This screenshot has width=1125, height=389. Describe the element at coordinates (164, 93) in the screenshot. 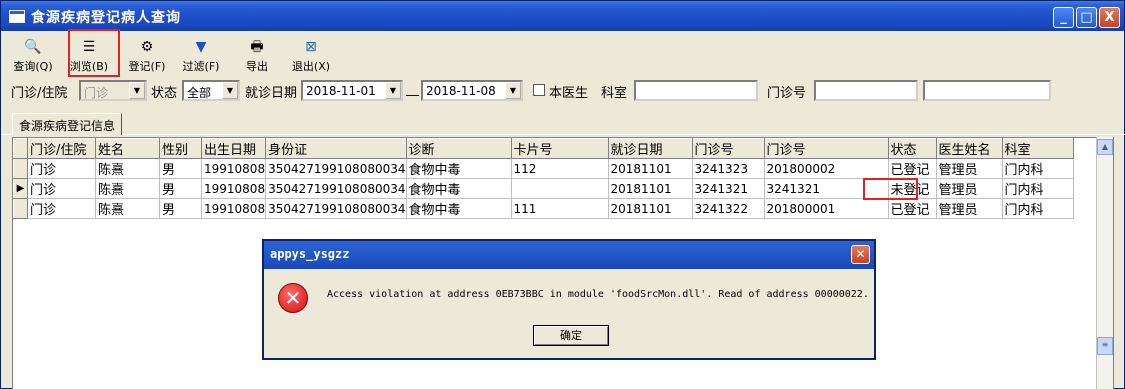

I see `status-label: 状态` at that location.